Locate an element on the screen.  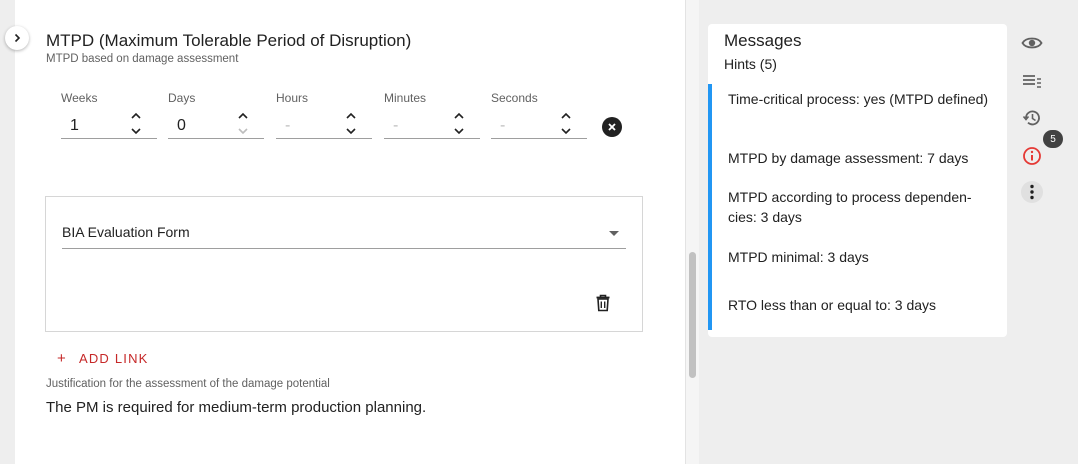
minutes-increment-icon is located at coordinates (459, 115).